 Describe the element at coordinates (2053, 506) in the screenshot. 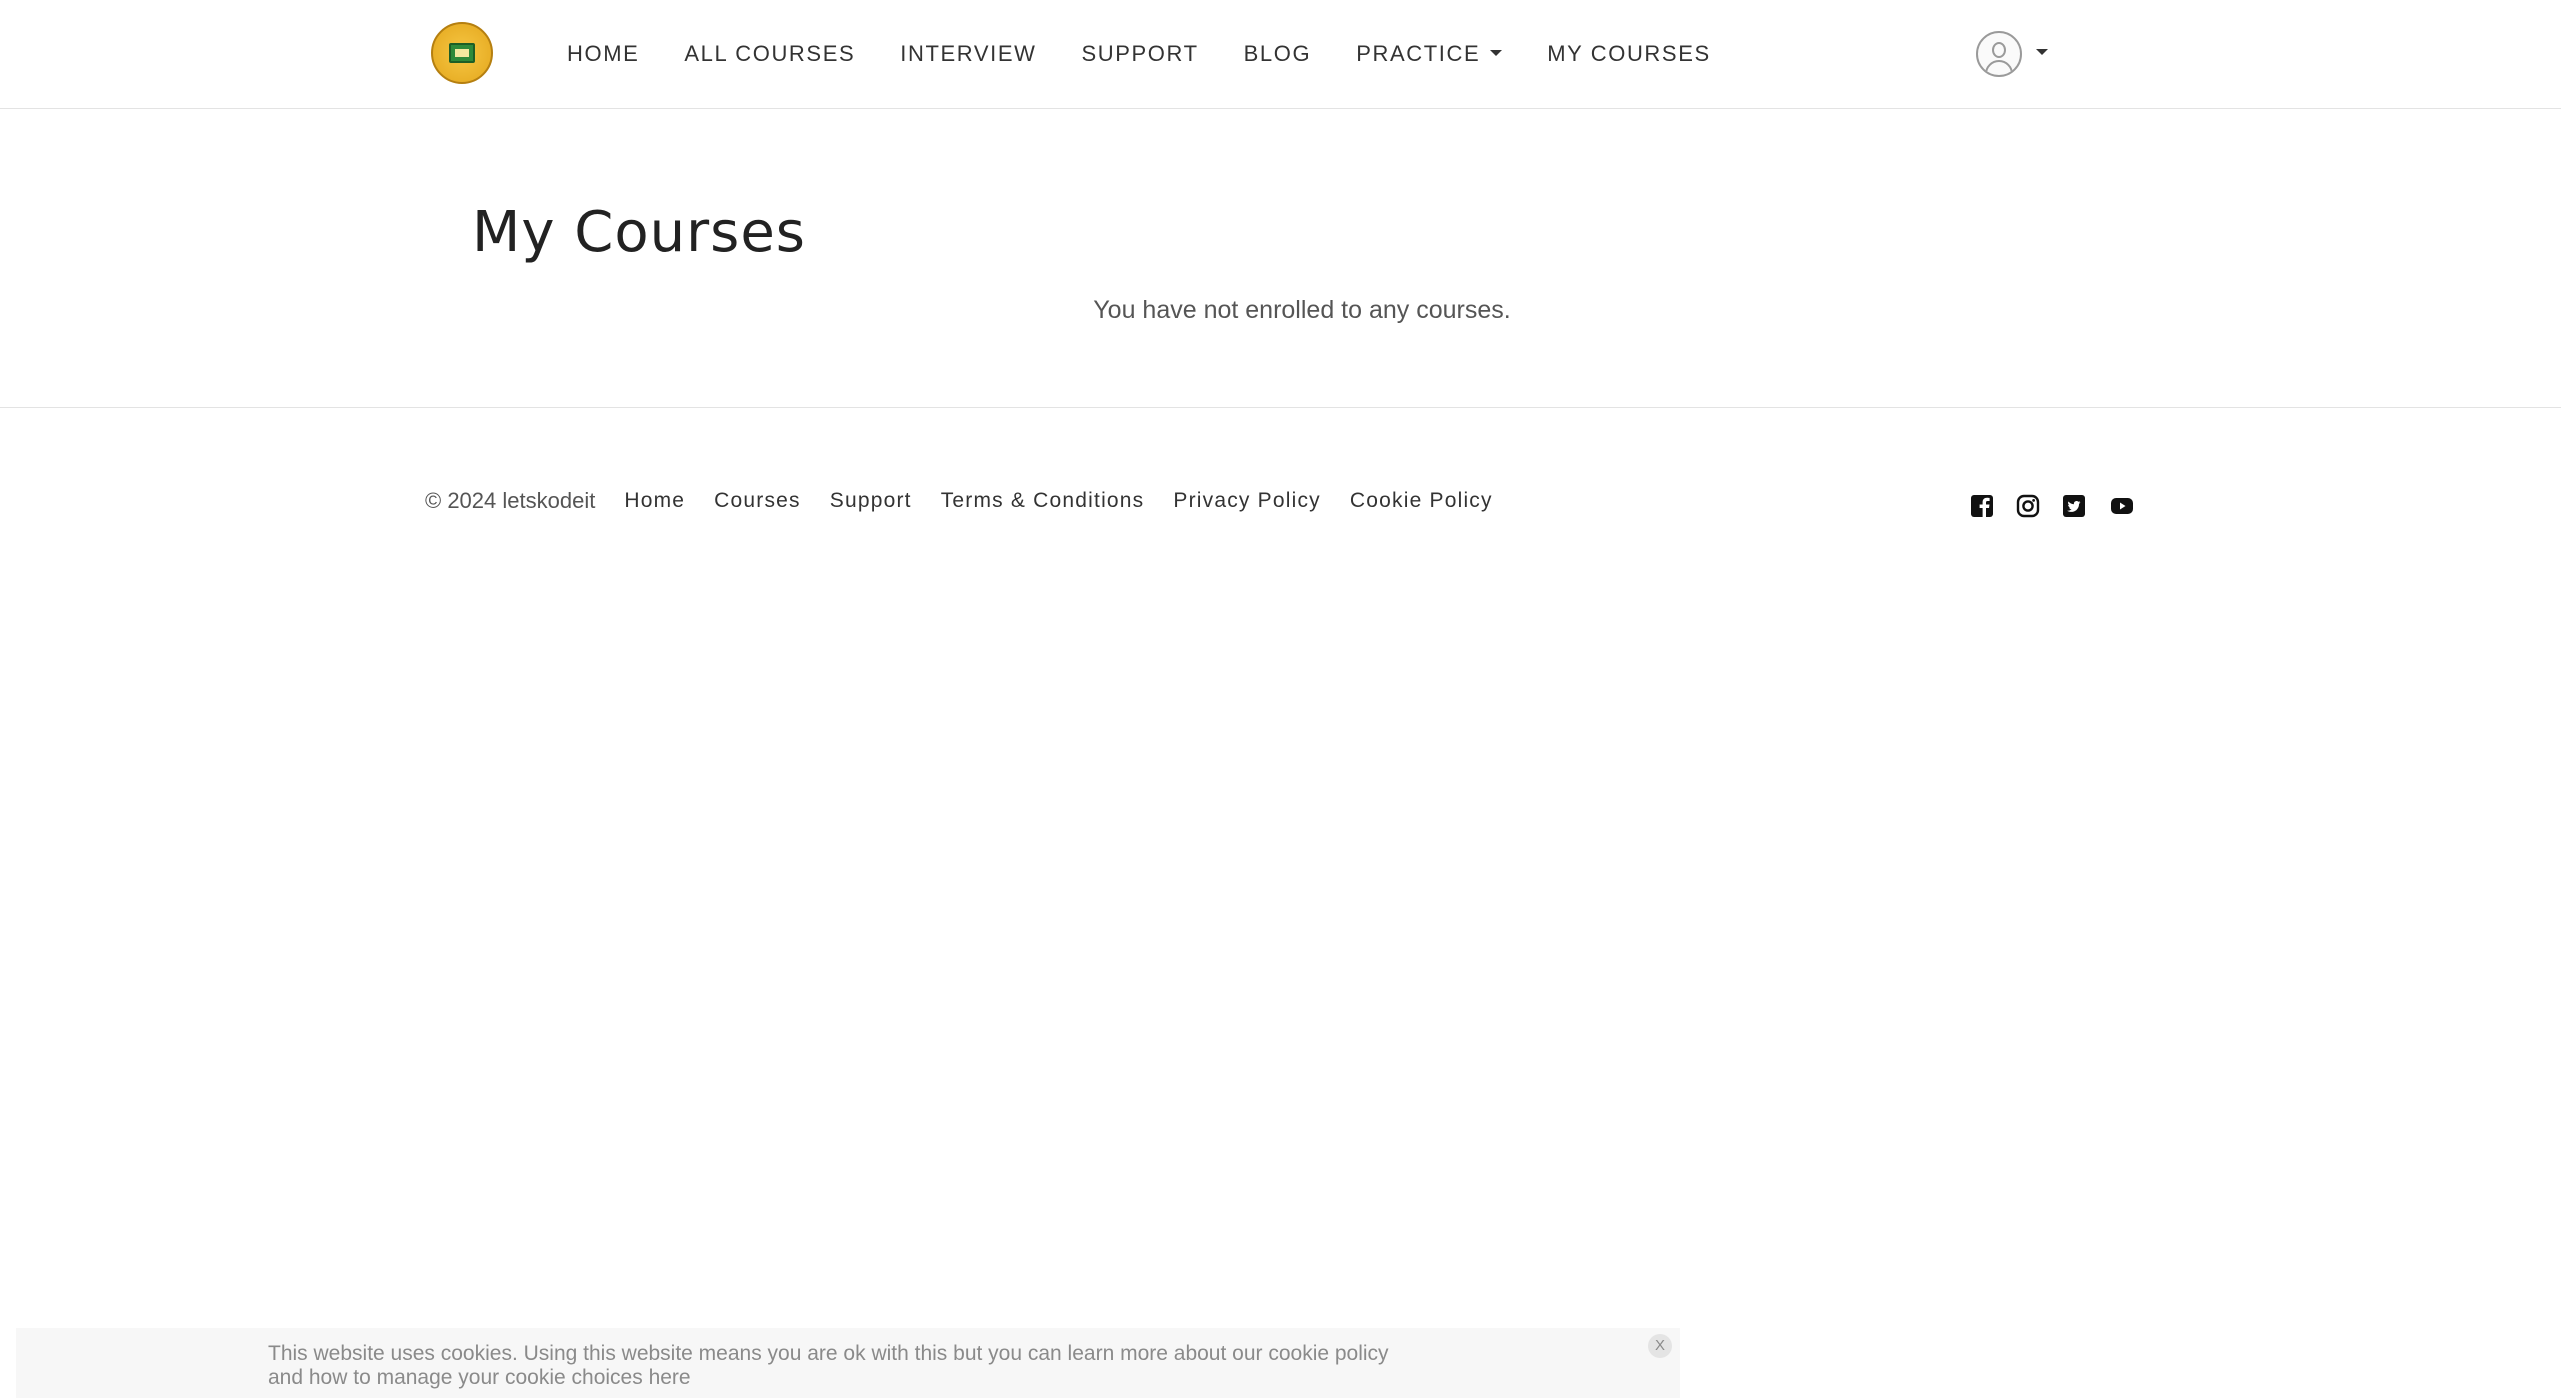

I see `social-links` at that location.